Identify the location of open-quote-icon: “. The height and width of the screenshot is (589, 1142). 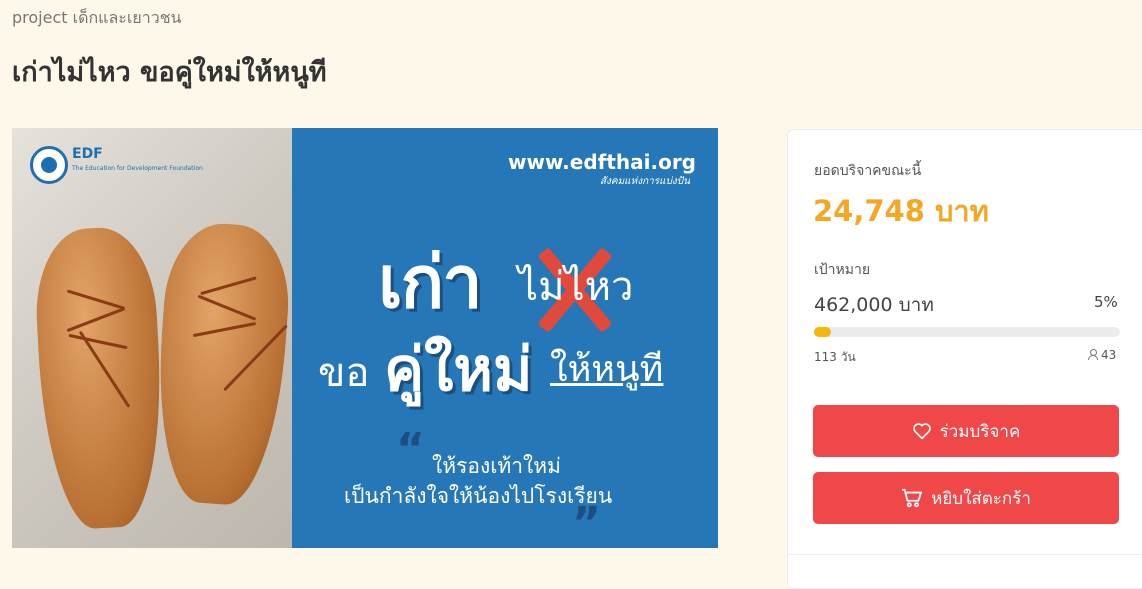
(410, 449).